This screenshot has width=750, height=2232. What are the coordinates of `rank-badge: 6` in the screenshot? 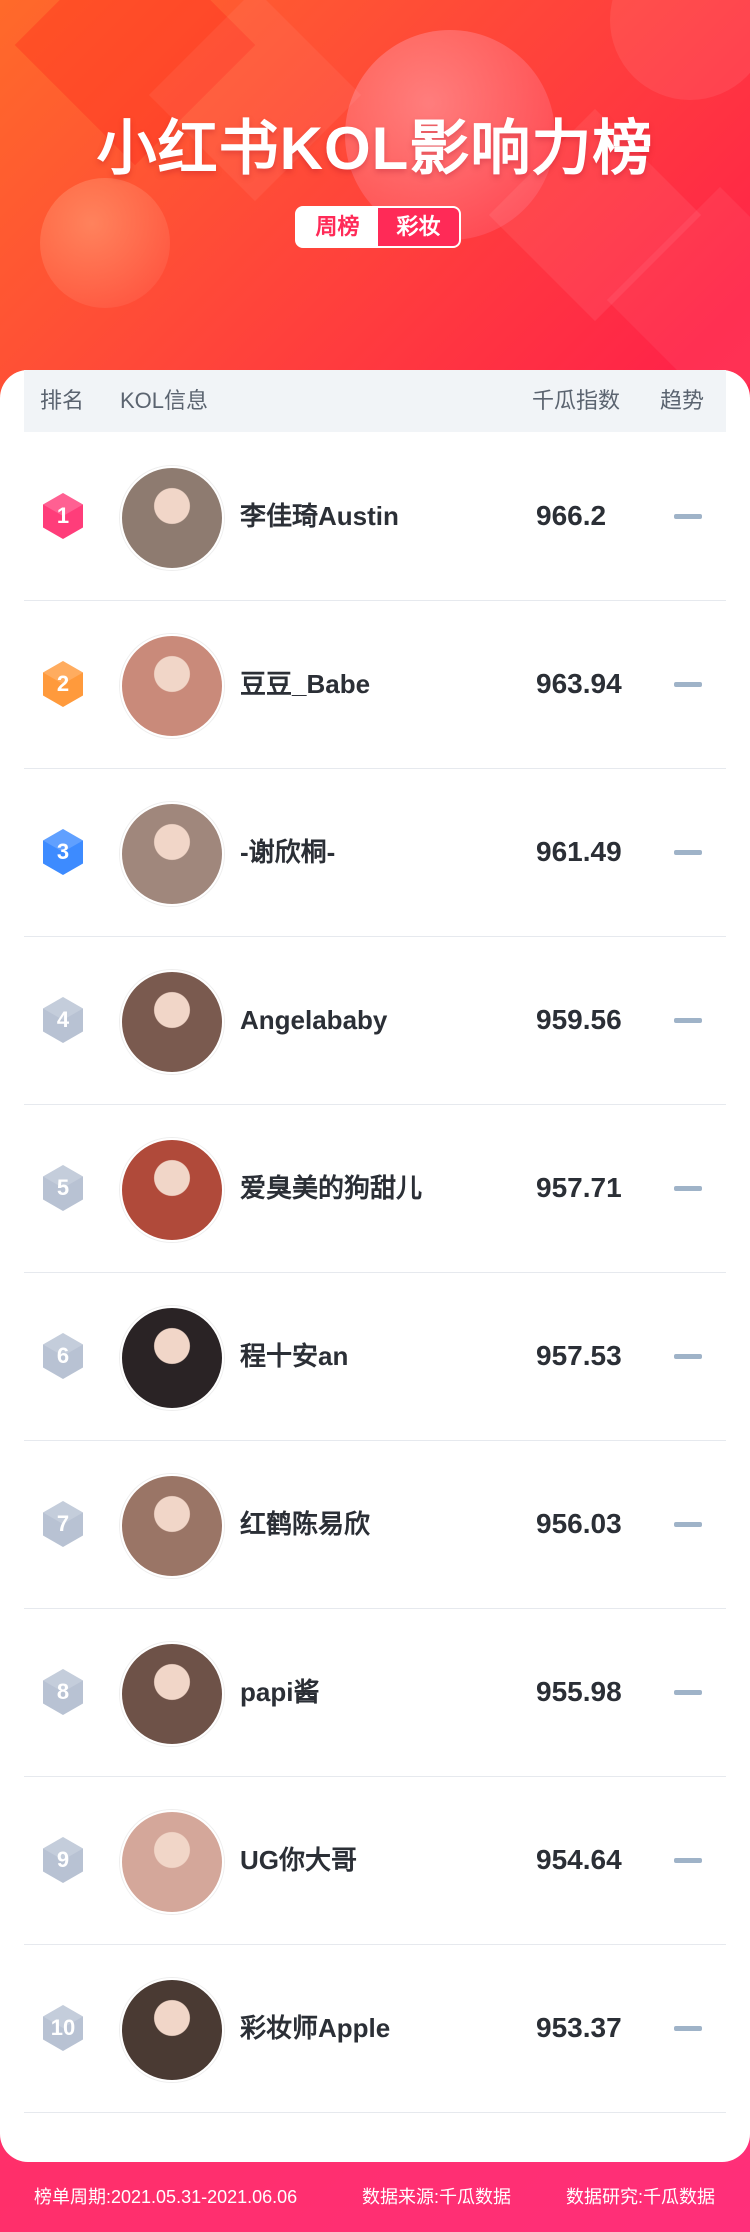 It's located at (63, 1356).